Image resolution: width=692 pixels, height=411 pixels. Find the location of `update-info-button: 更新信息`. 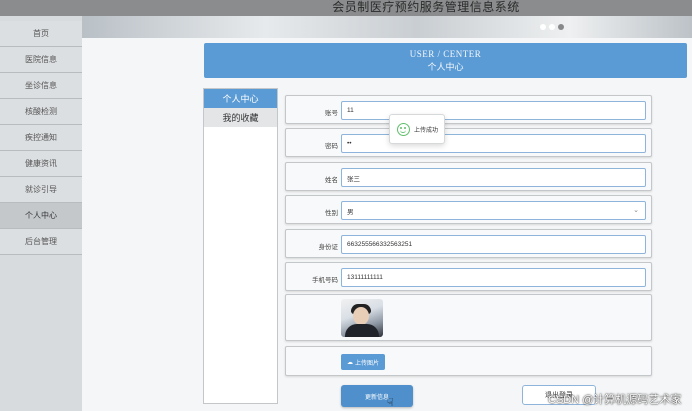

update-info-button: 更新信息 is located at coordinates (377, 396).